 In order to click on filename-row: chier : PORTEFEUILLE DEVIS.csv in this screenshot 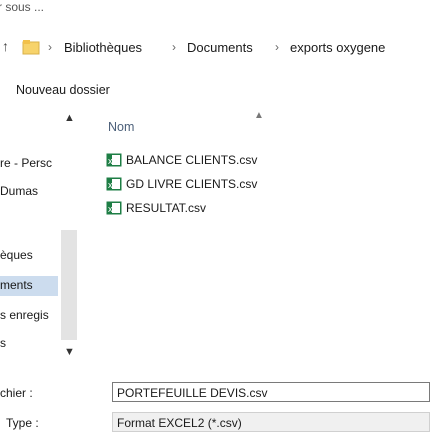, I will do `click(215, 393)`.